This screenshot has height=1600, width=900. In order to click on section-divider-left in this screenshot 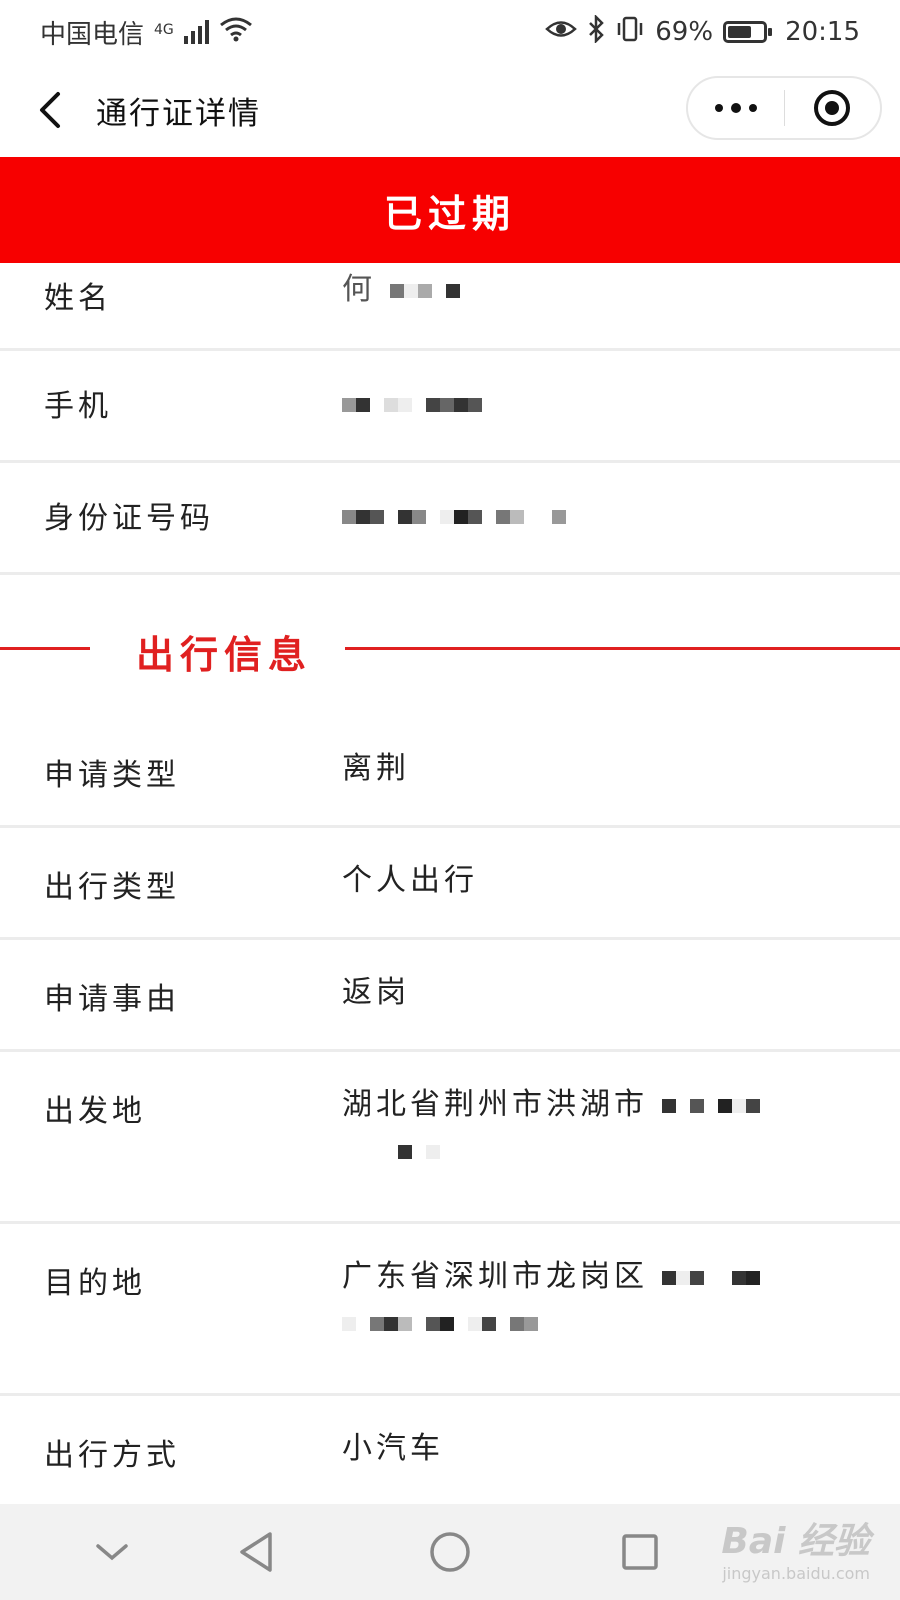, I will do `click(45, 648)`.